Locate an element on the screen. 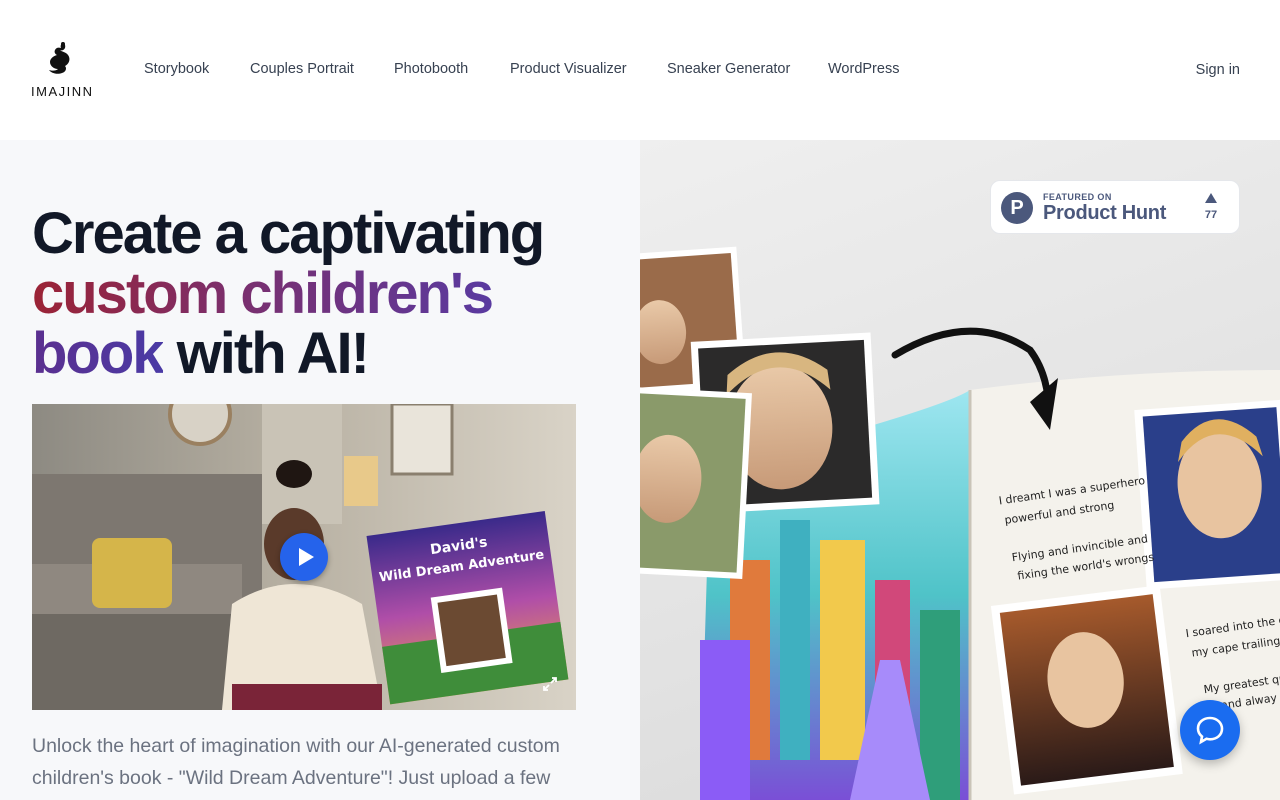  product-hunt-name: Product Hunt is located at coordinates (1105, 213).